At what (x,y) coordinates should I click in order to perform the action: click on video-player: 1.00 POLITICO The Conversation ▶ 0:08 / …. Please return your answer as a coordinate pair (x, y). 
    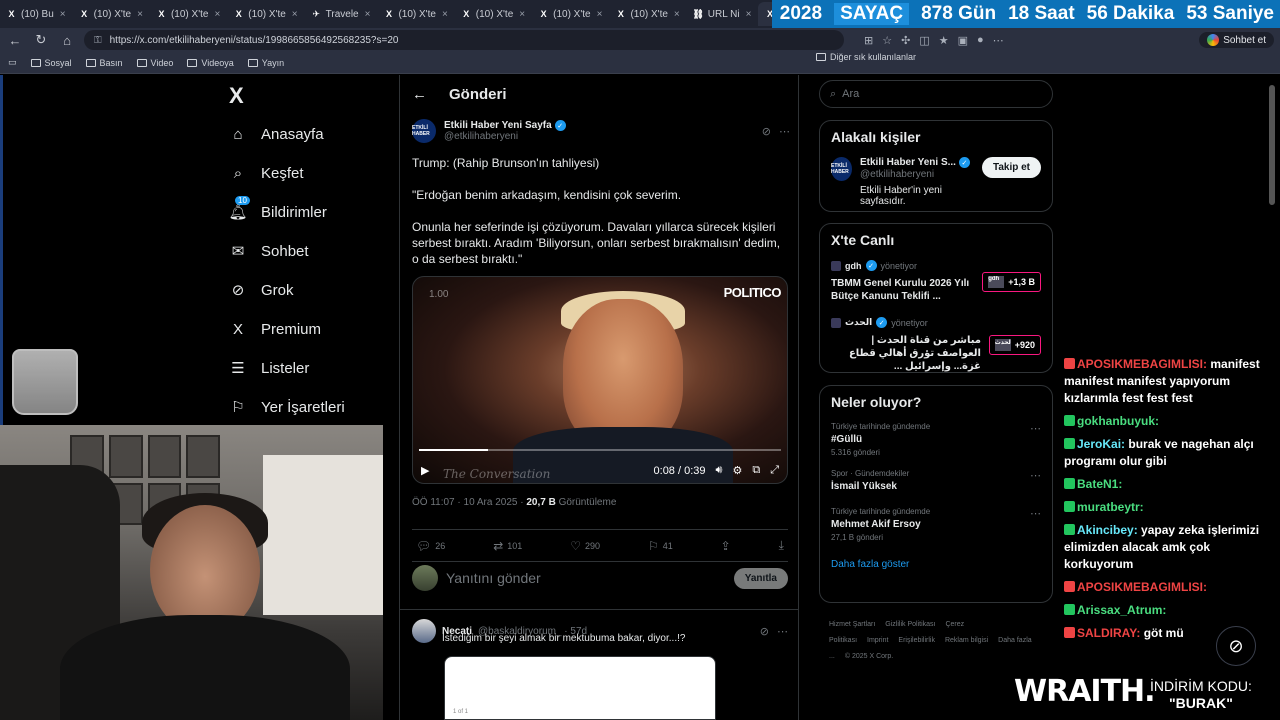
    Looking at the image, I should click on (600, 380).